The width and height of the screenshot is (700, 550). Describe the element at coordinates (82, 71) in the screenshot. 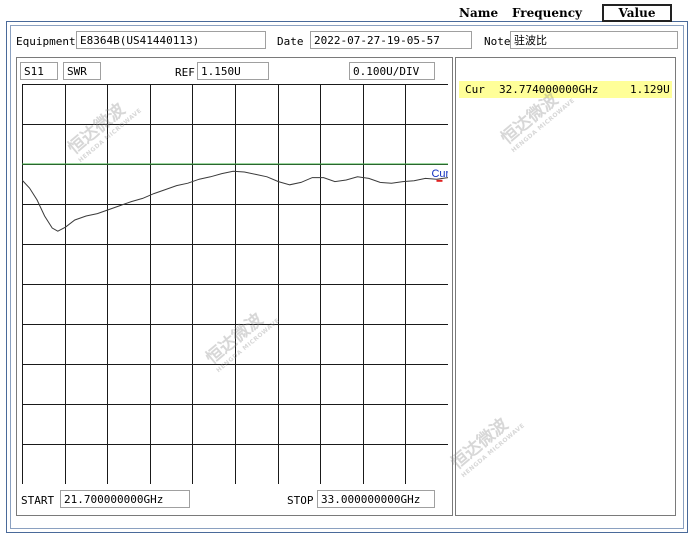

I see `format-field: SWR` at that location.